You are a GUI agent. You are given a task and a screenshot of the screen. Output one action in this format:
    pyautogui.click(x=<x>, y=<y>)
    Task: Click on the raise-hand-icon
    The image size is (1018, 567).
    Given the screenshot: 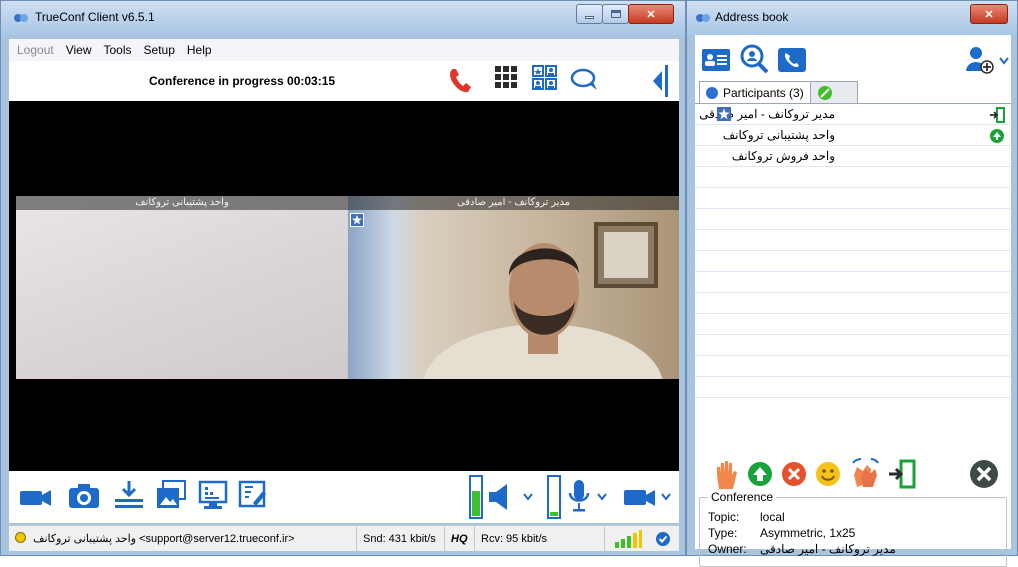 What is the action you would take?
    pyautogui.click(x=726, y=475)
    